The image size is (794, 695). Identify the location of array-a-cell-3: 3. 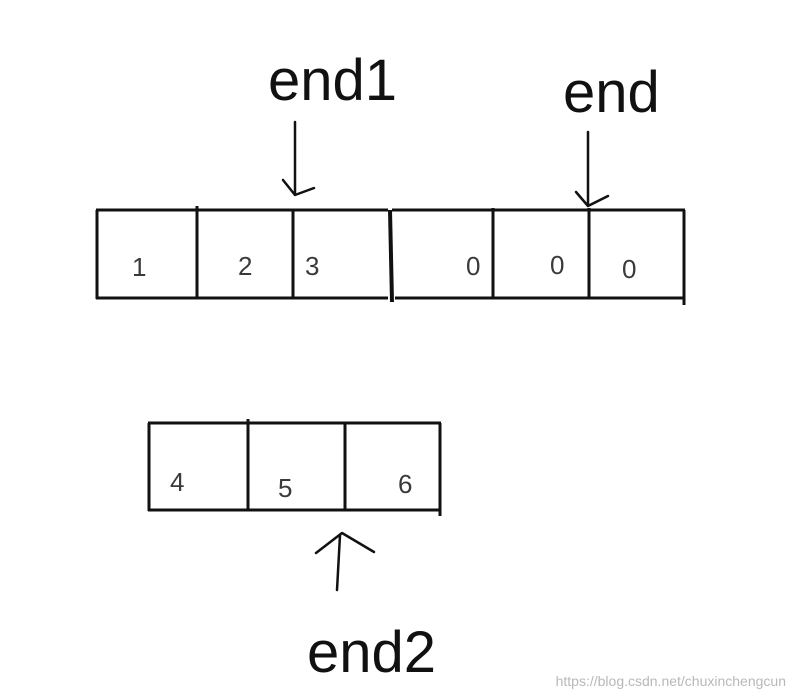
(312, 266).